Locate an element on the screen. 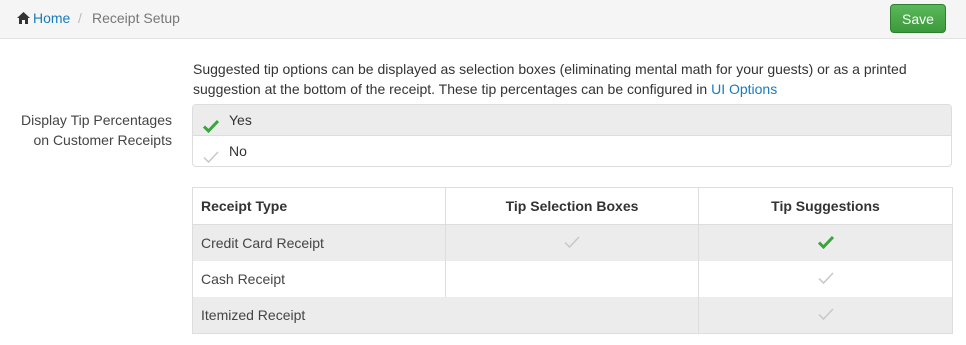  check-icon is located at coordinates (825, 243).